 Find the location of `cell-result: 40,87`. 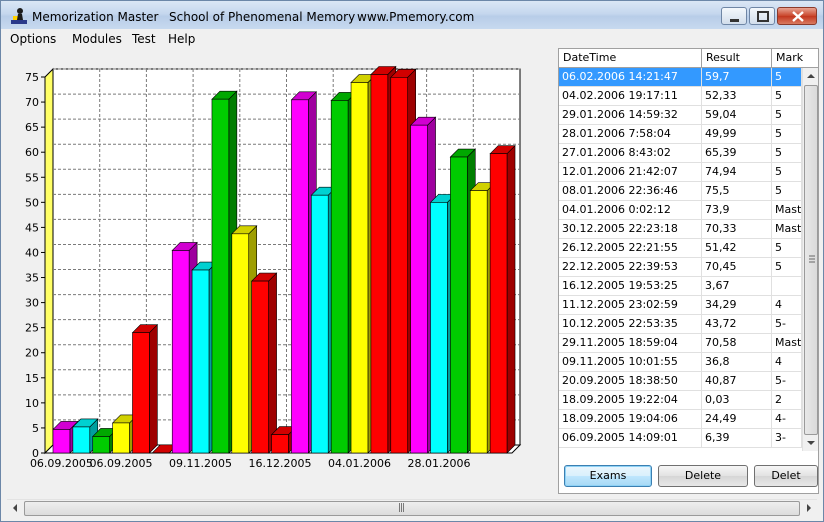

cell-result: 40,87 is located at coordinates (737, 381).